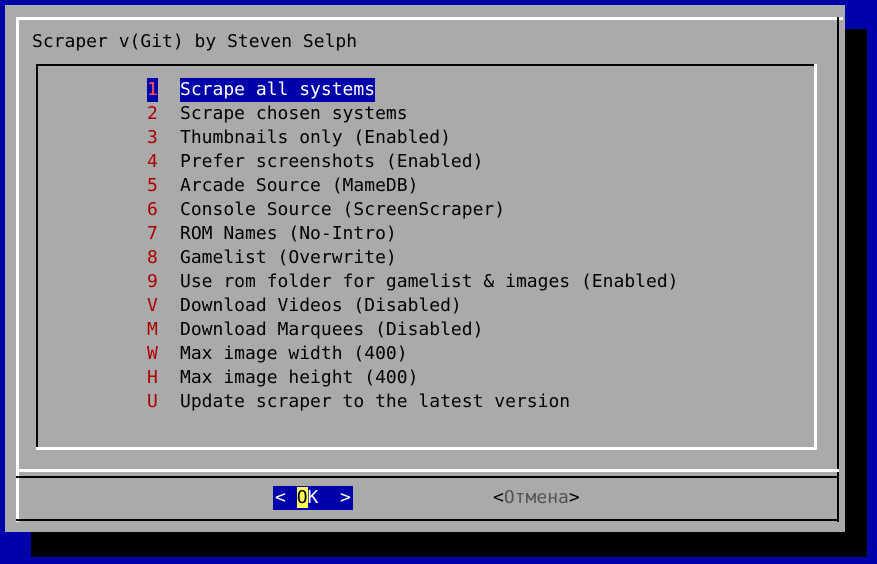  Describe the element at coordinates (152, 137) in the screenshot. I see `menu-item-key: 3` at that location.